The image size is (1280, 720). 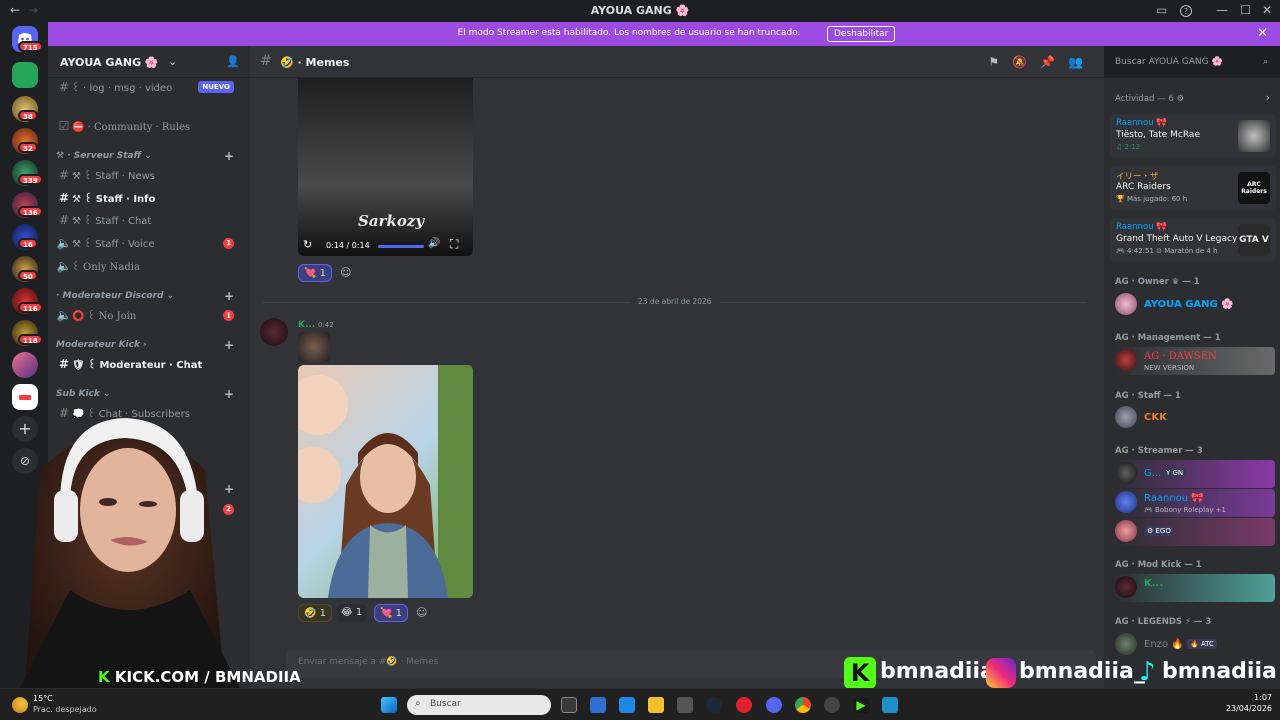 What do you see at coordinates (774, 705) in the screenshot?
I see `discord-taskbar-icon` at bounding box center [774, 705].